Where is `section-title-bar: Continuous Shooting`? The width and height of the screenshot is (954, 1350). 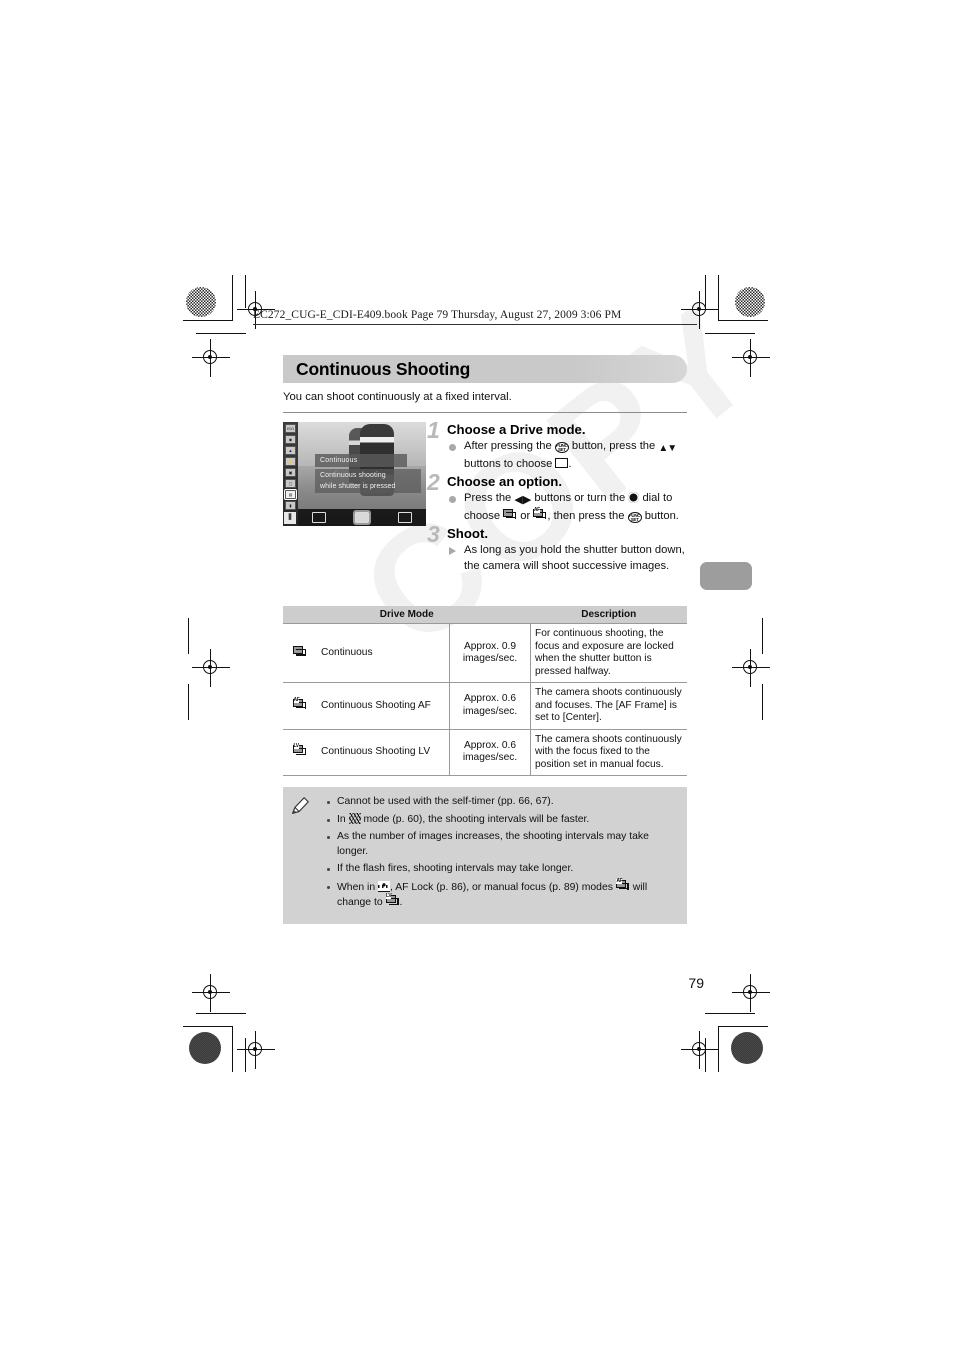 section-title-bar: Continuous Shooting is located at coordinates (485, 369).